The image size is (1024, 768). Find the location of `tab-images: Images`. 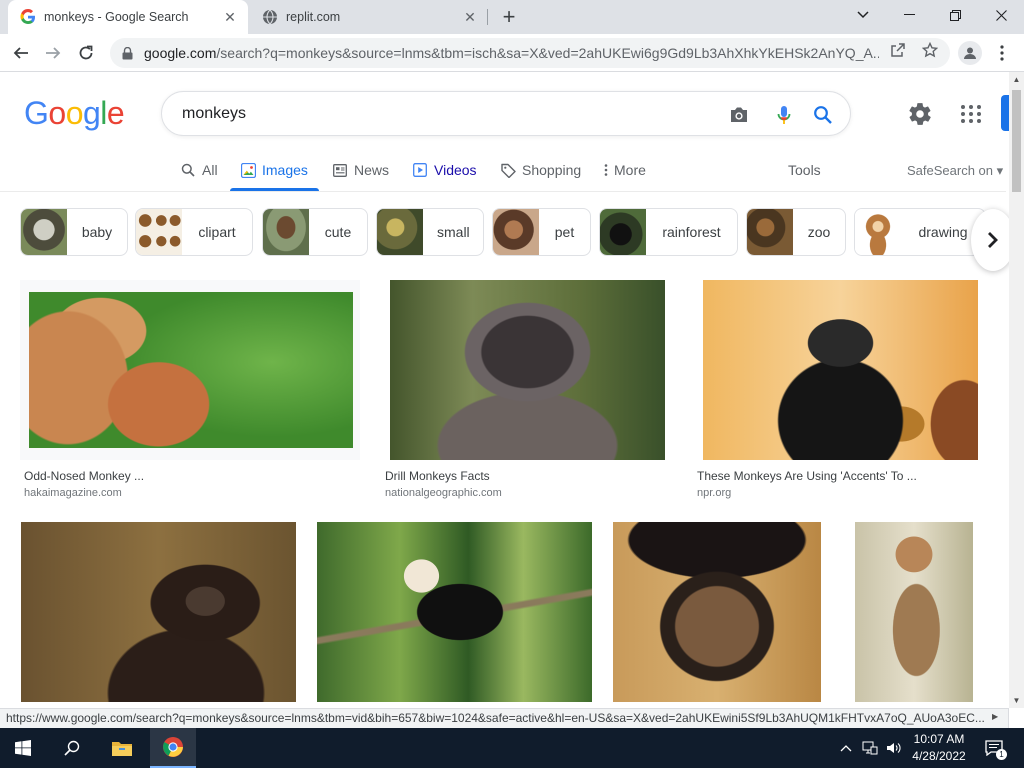

tab-images: Images is located at coordinates (274, 170).